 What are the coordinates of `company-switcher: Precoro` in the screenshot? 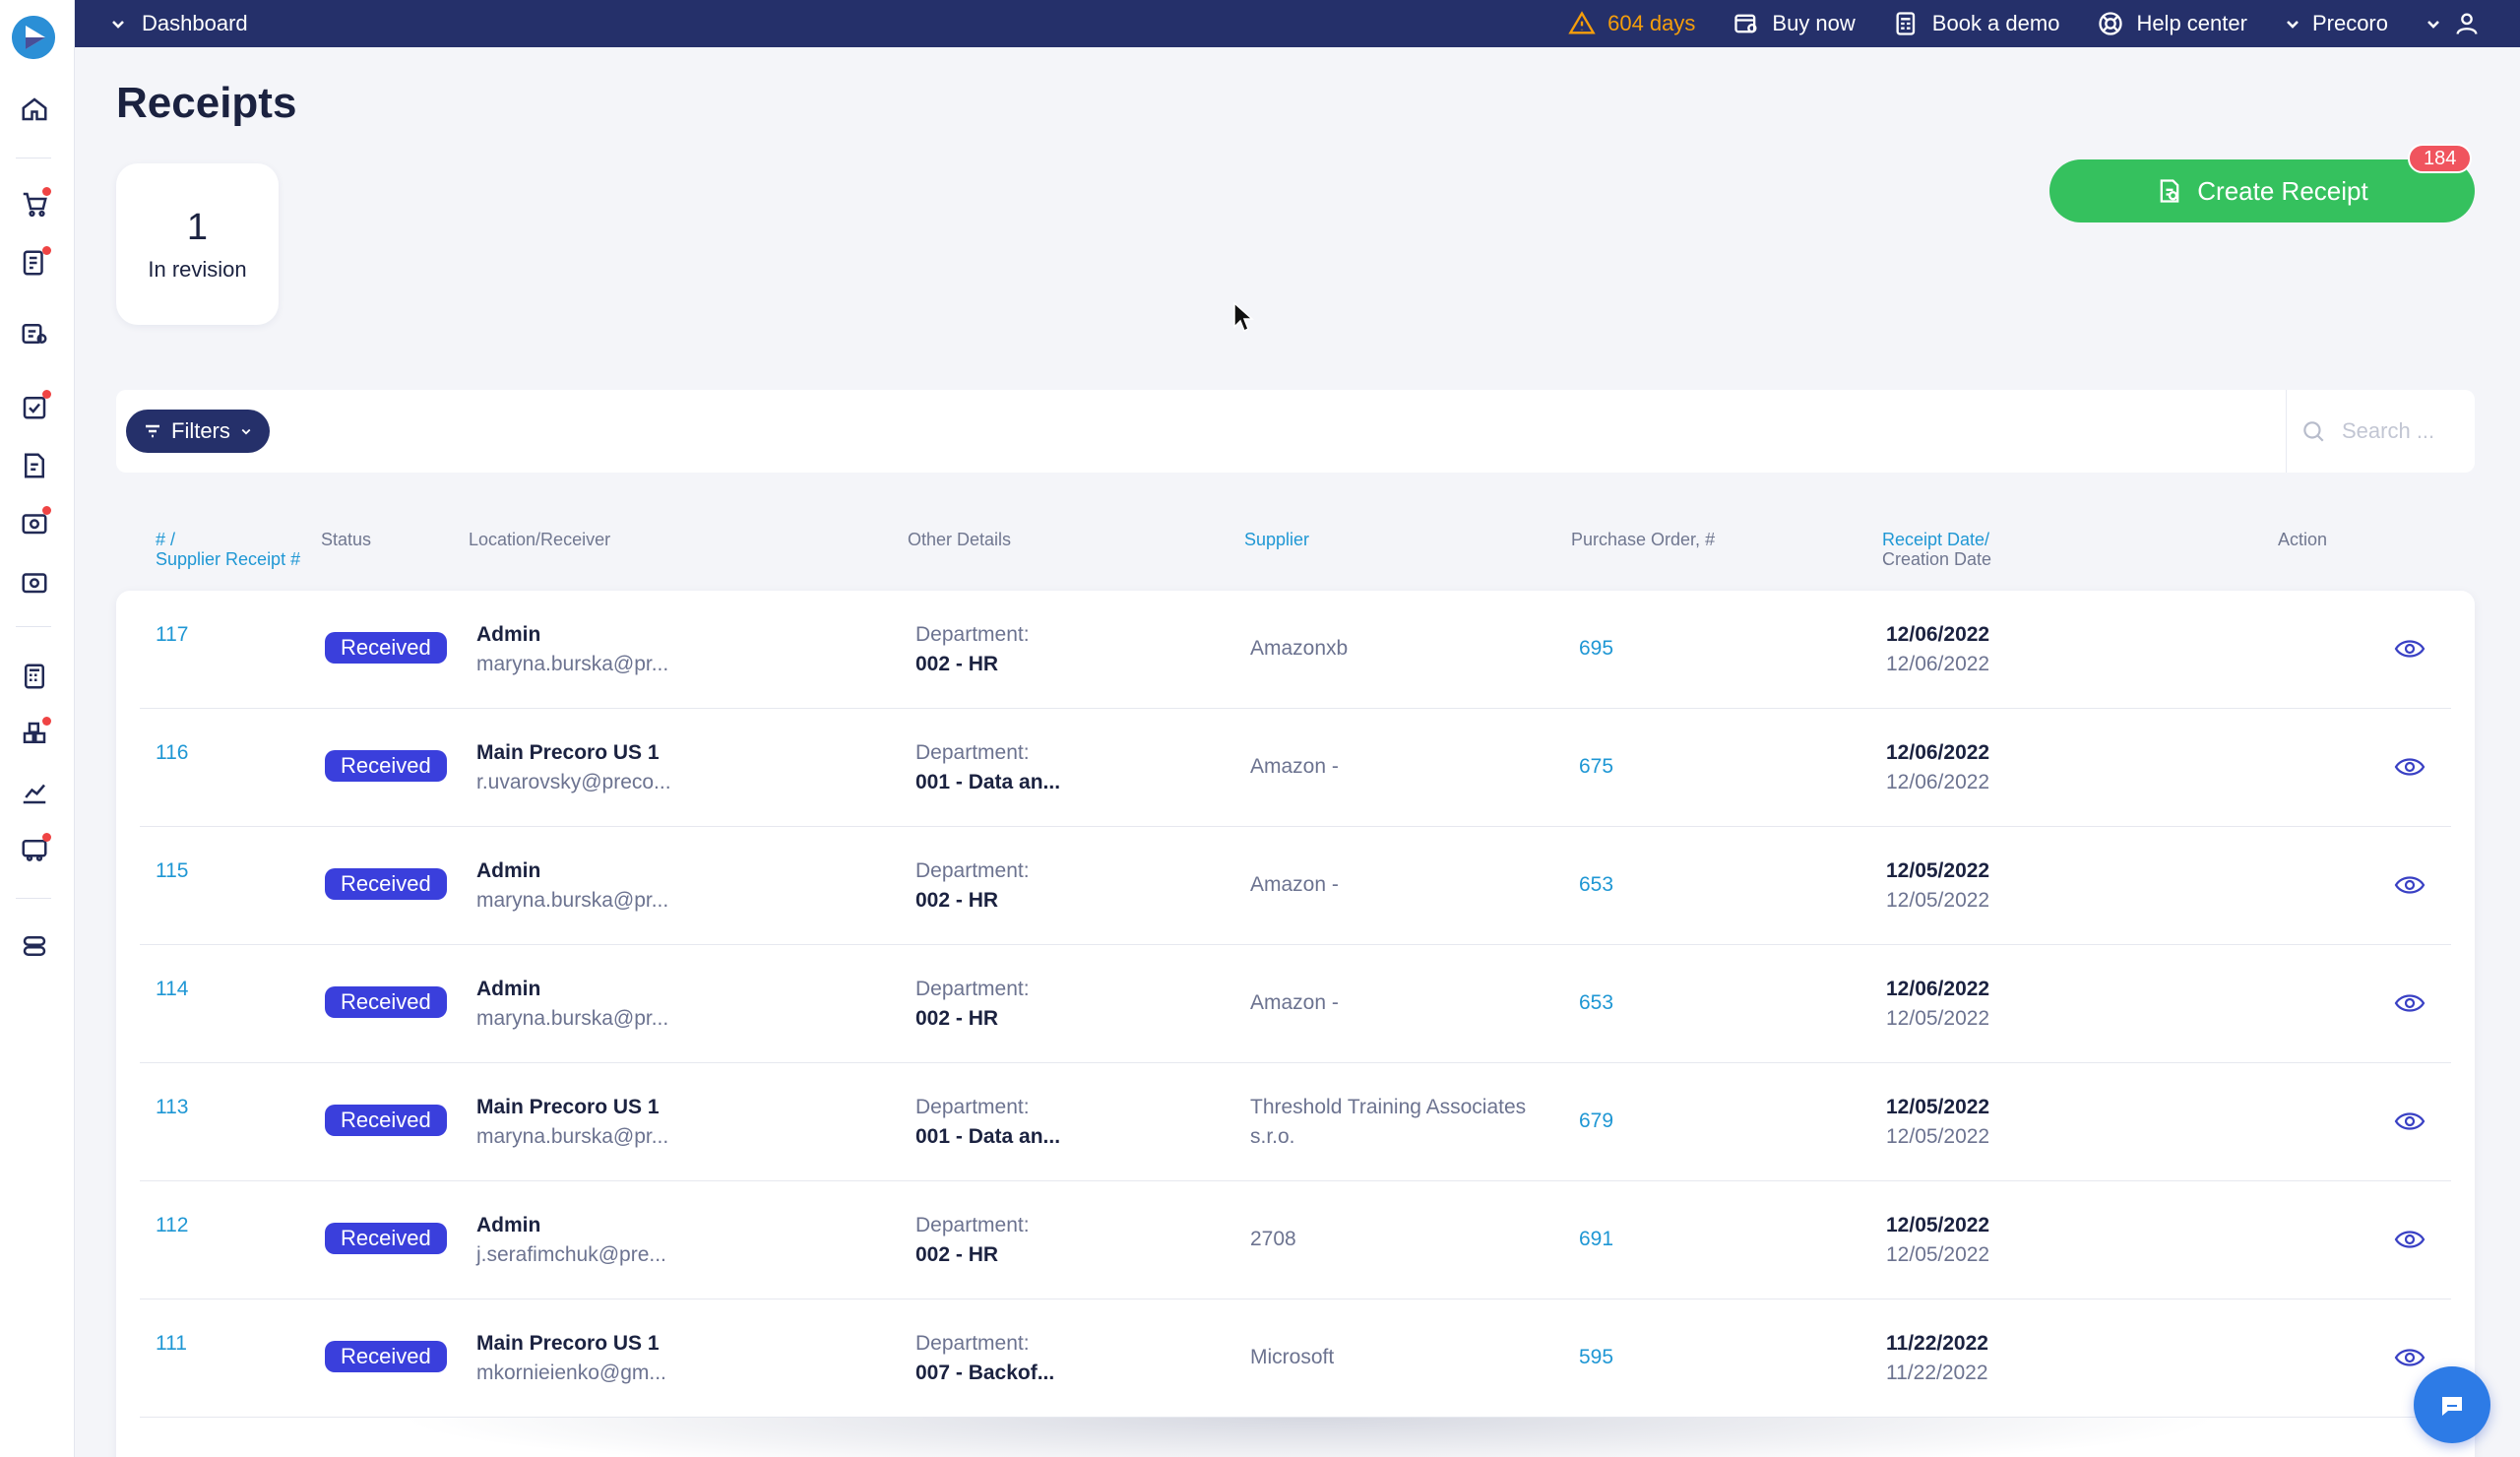 It's located at (2336, 23).